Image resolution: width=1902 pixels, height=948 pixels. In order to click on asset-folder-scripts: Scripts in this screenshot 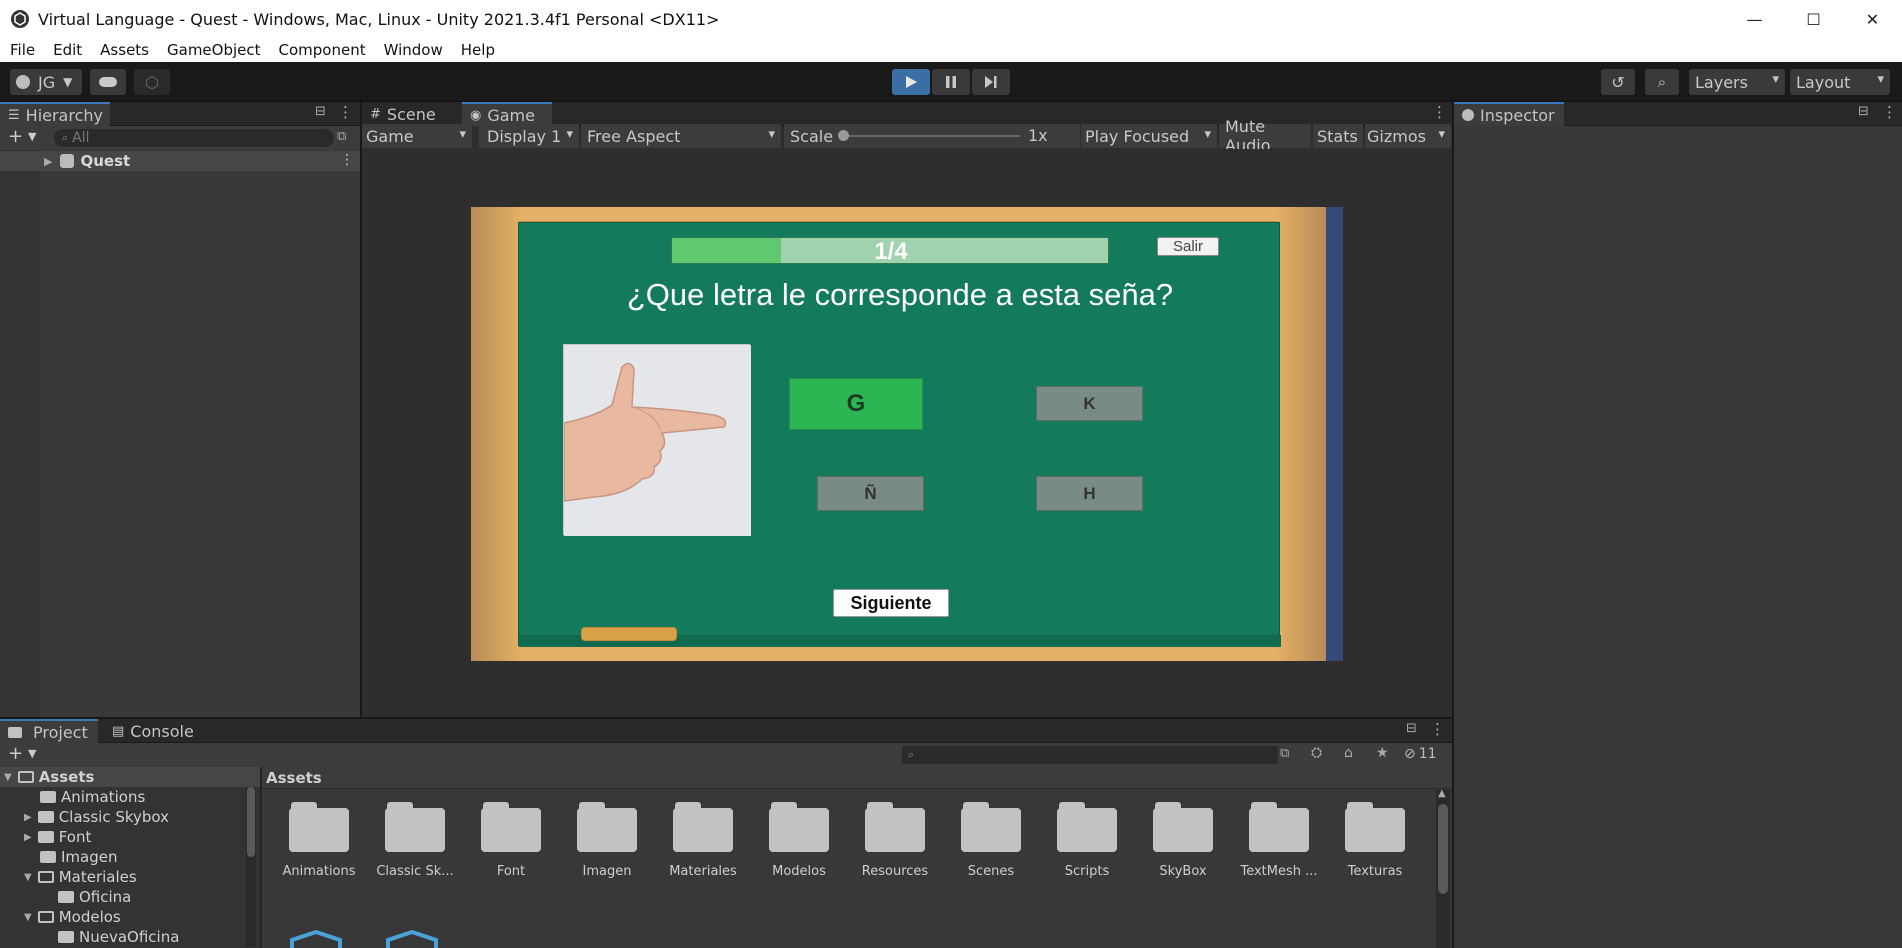, I will do `click(1087, 840)`.